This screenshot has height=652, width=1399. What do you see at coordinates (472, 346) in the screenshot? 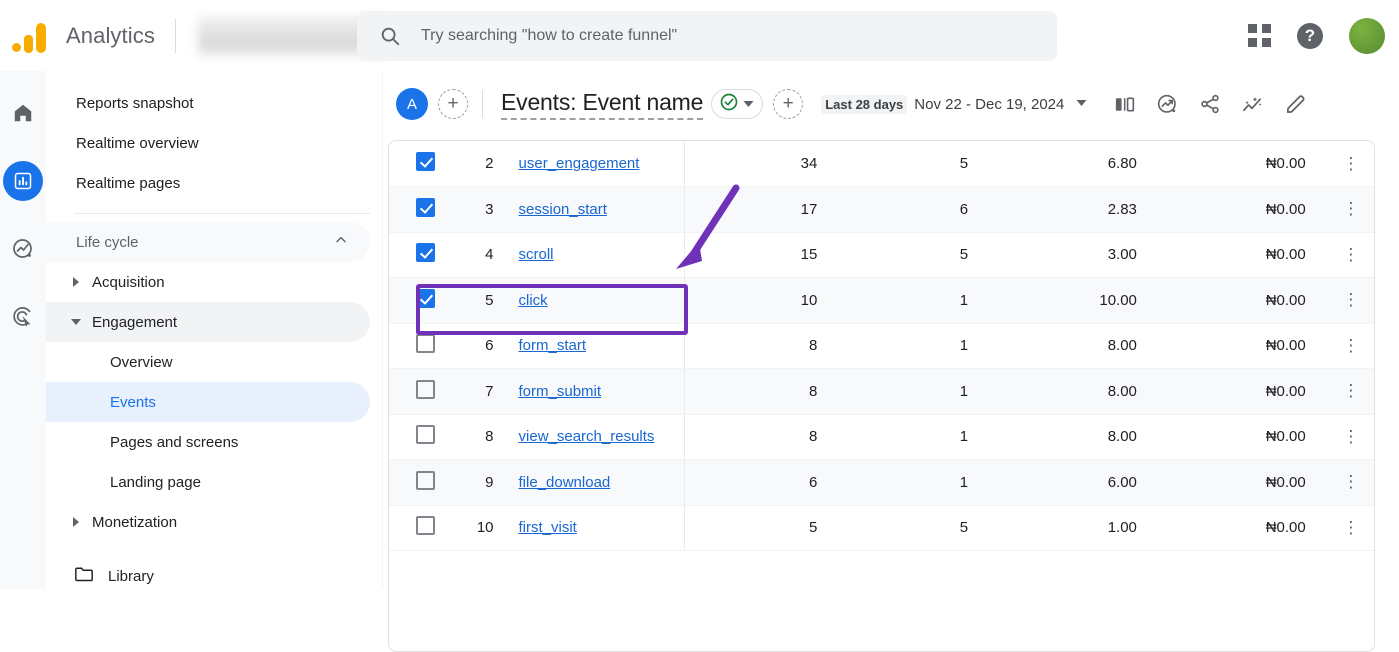
I see `row-index: 6` at bounding box center [472, 346].